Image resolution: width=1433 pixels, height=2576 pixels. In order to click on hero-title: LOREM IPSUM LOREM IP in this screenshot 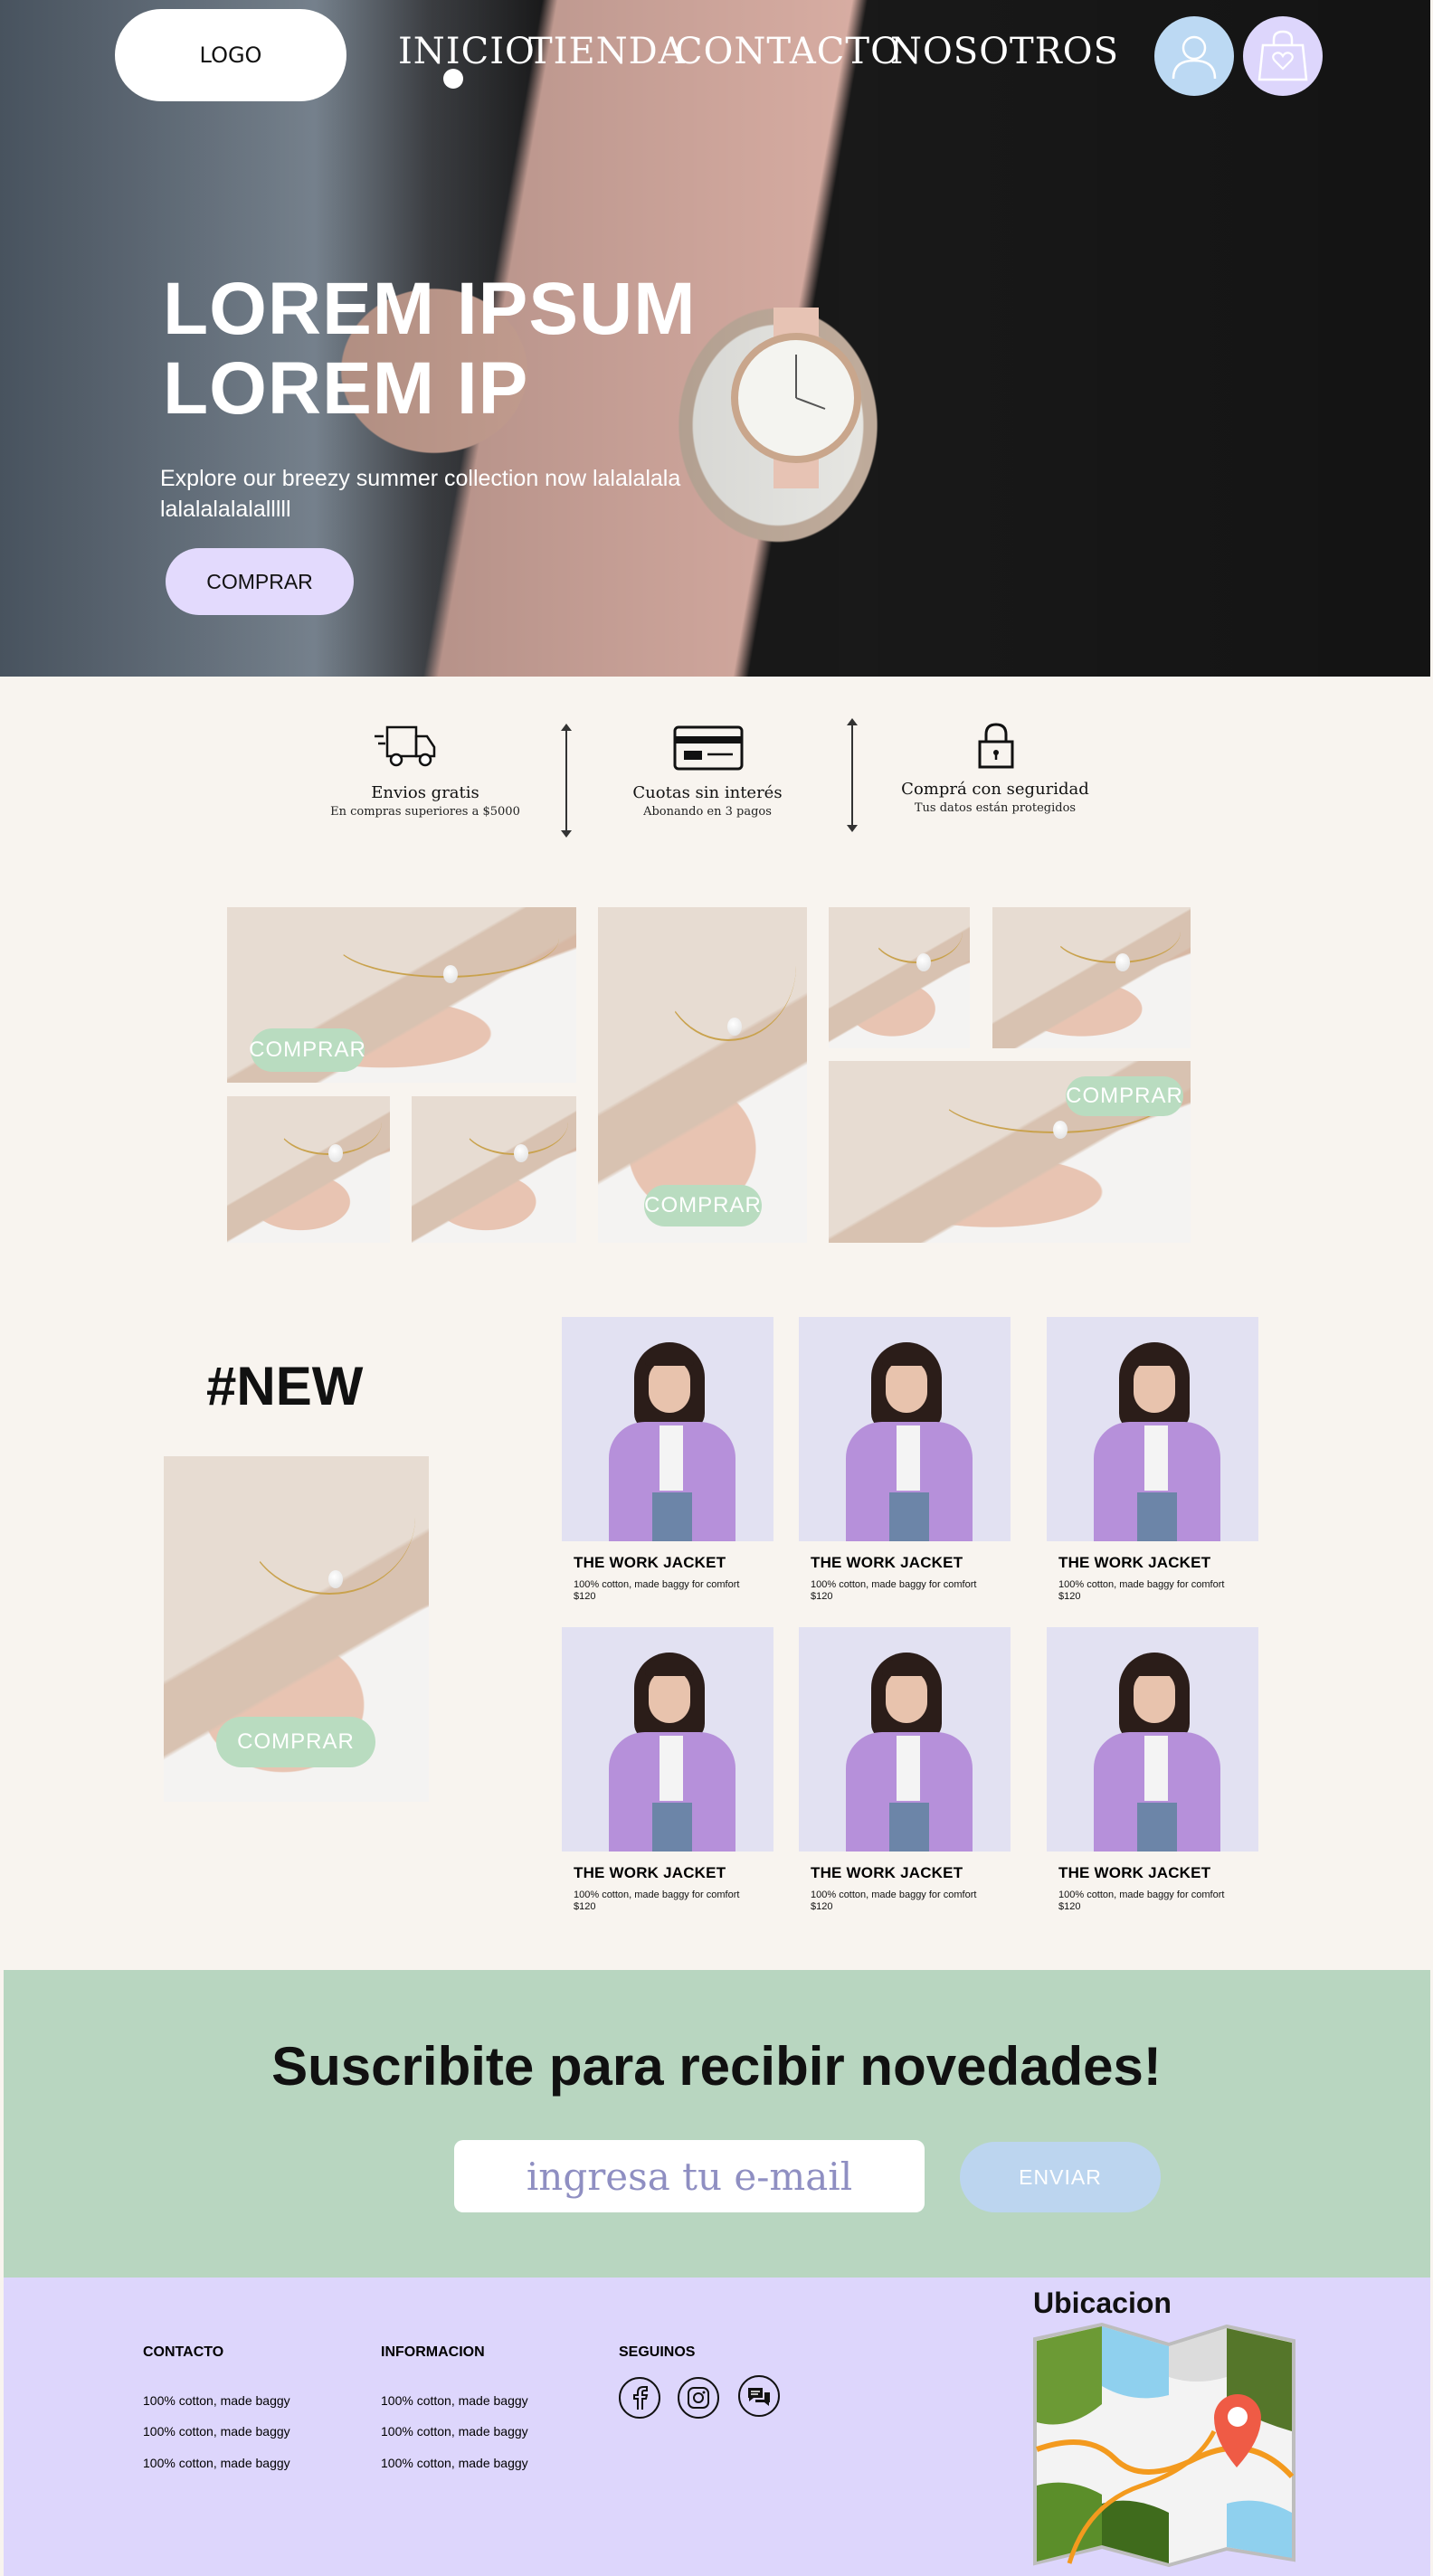, I will do `click(479, 349)`.